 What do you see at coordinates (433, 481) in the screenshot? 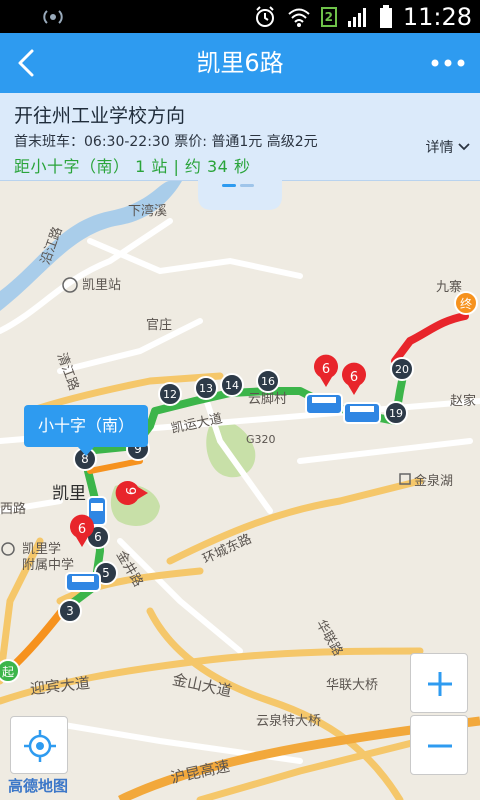
I see `label-jinquanhu: 金泉湖` at bounding box center [433, 481].